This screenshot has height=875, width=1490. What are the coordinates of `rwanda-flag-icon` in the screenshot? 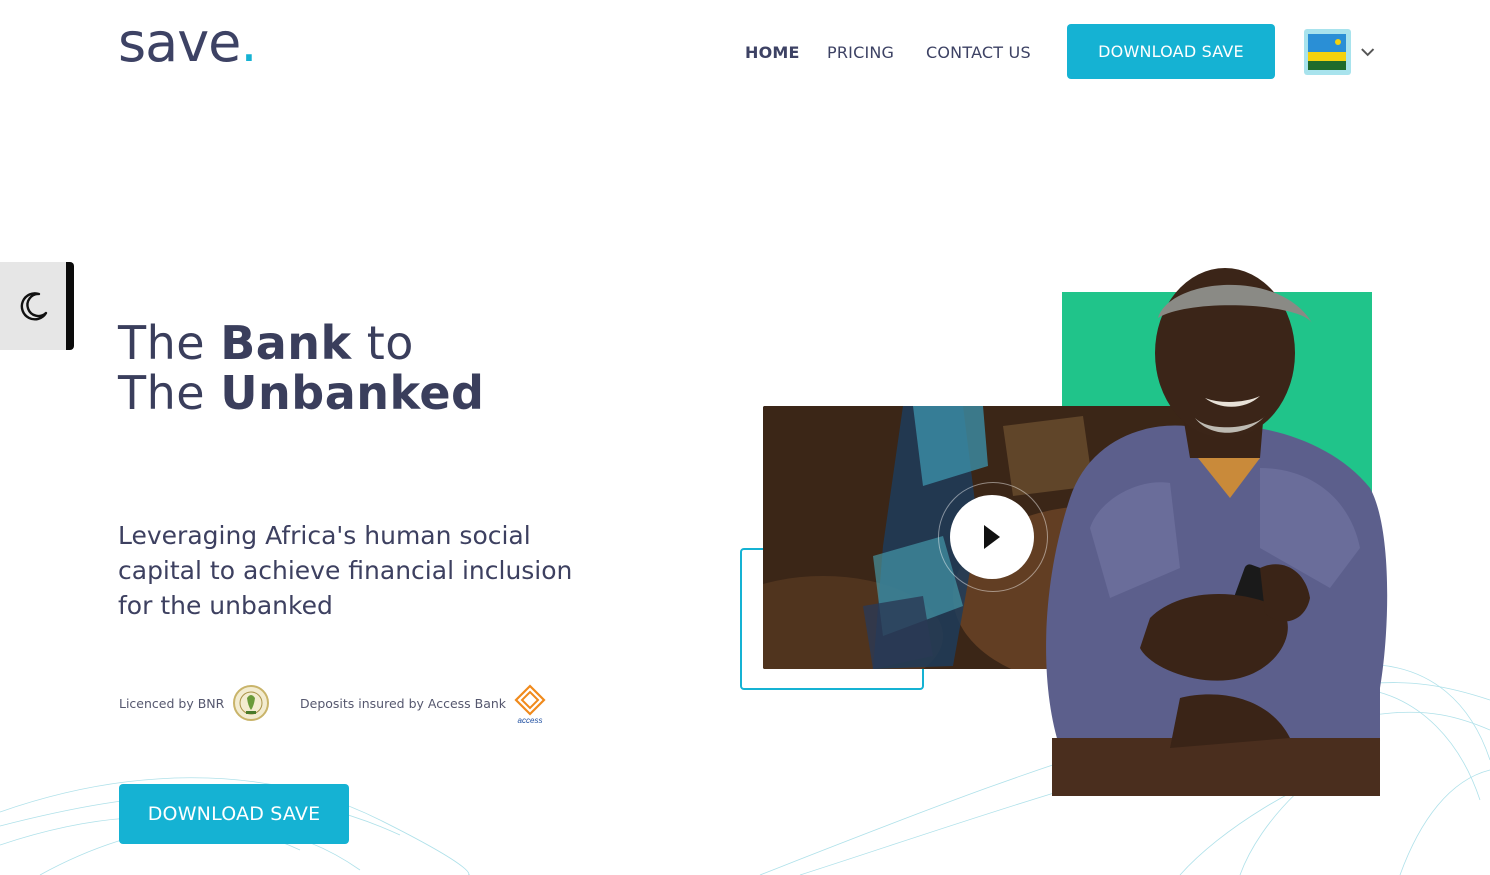 It's located at (1327, 52).